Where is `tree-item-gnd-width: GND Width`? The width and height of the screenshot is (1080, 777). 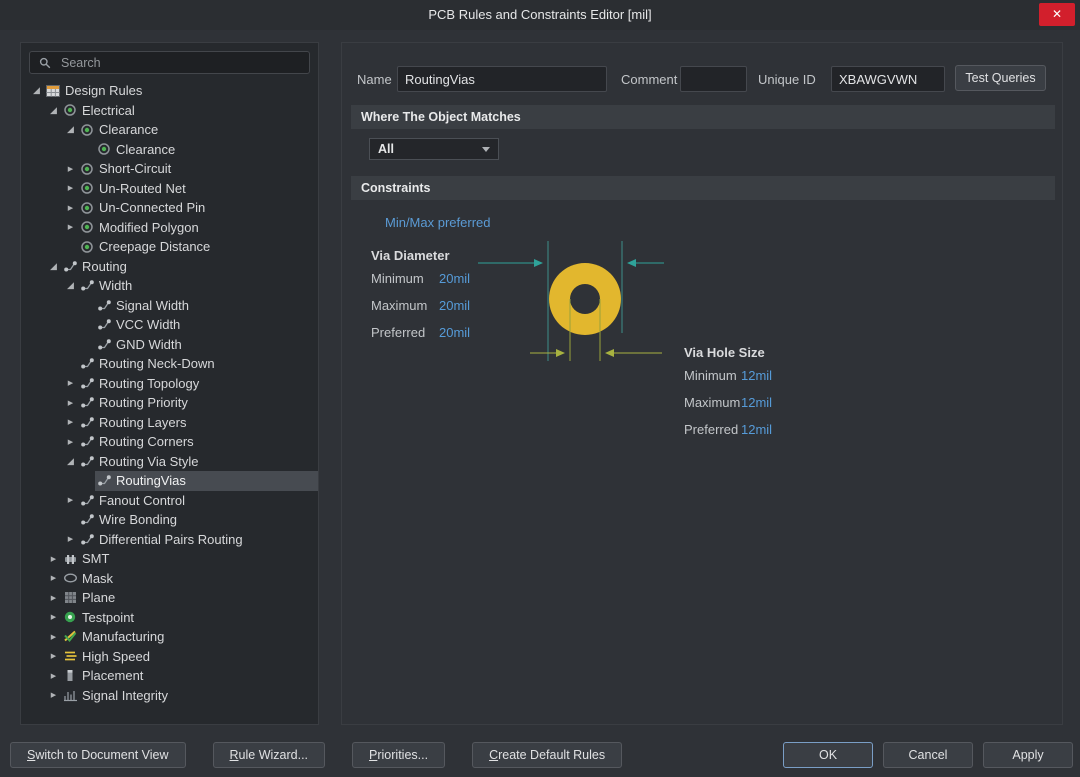 tree-item-gnd-width: GND Width is located at coordinates (169, 345).